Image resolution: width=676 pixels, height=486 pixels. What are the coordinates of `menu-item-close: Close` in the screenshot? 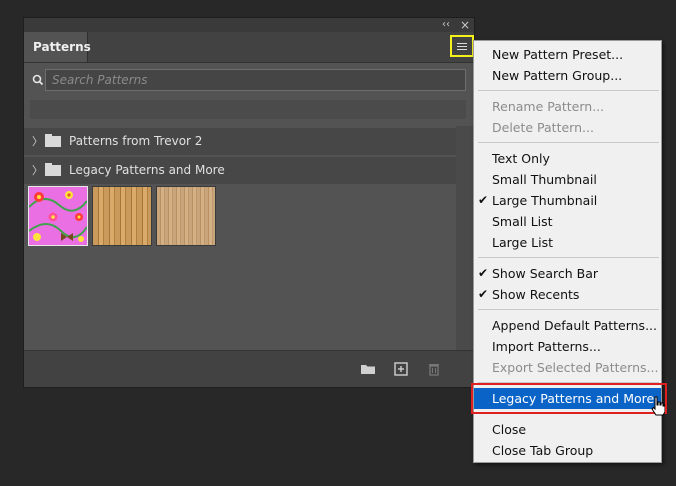 It's located at (567, 429).